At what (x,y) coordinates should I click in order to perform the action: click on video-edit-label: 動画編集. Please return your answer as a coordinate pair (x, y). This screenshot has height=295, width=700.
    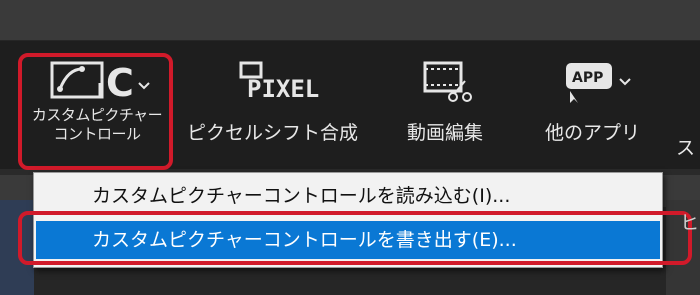
    Looking at the image, I should click on (444, 133).